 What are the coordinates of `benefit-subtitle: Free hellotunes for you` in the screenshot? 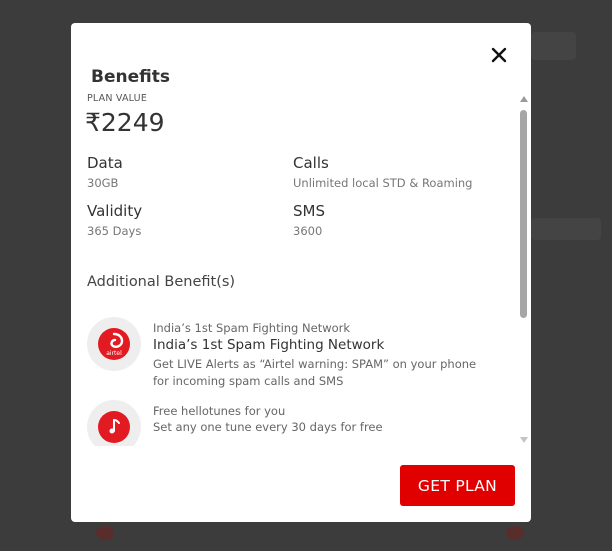 It's located at (219, 411).